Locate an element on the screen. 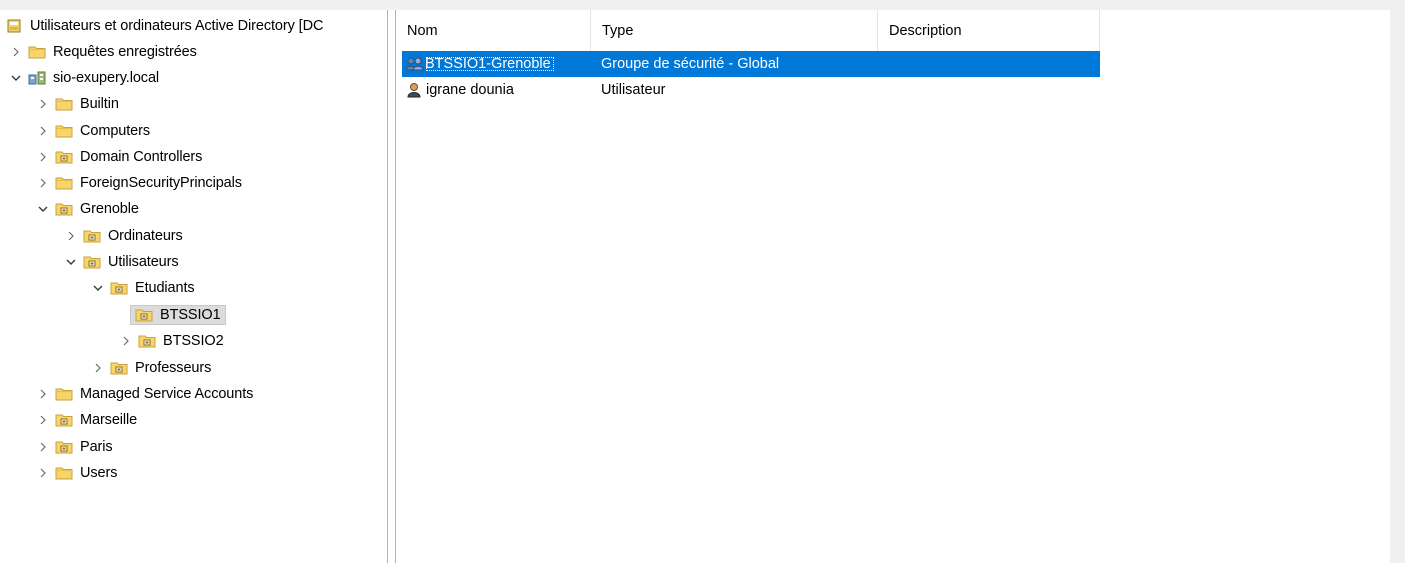 The width and height of the screenshot is (1405, 563). top-border is located at coordinates (702, 5).